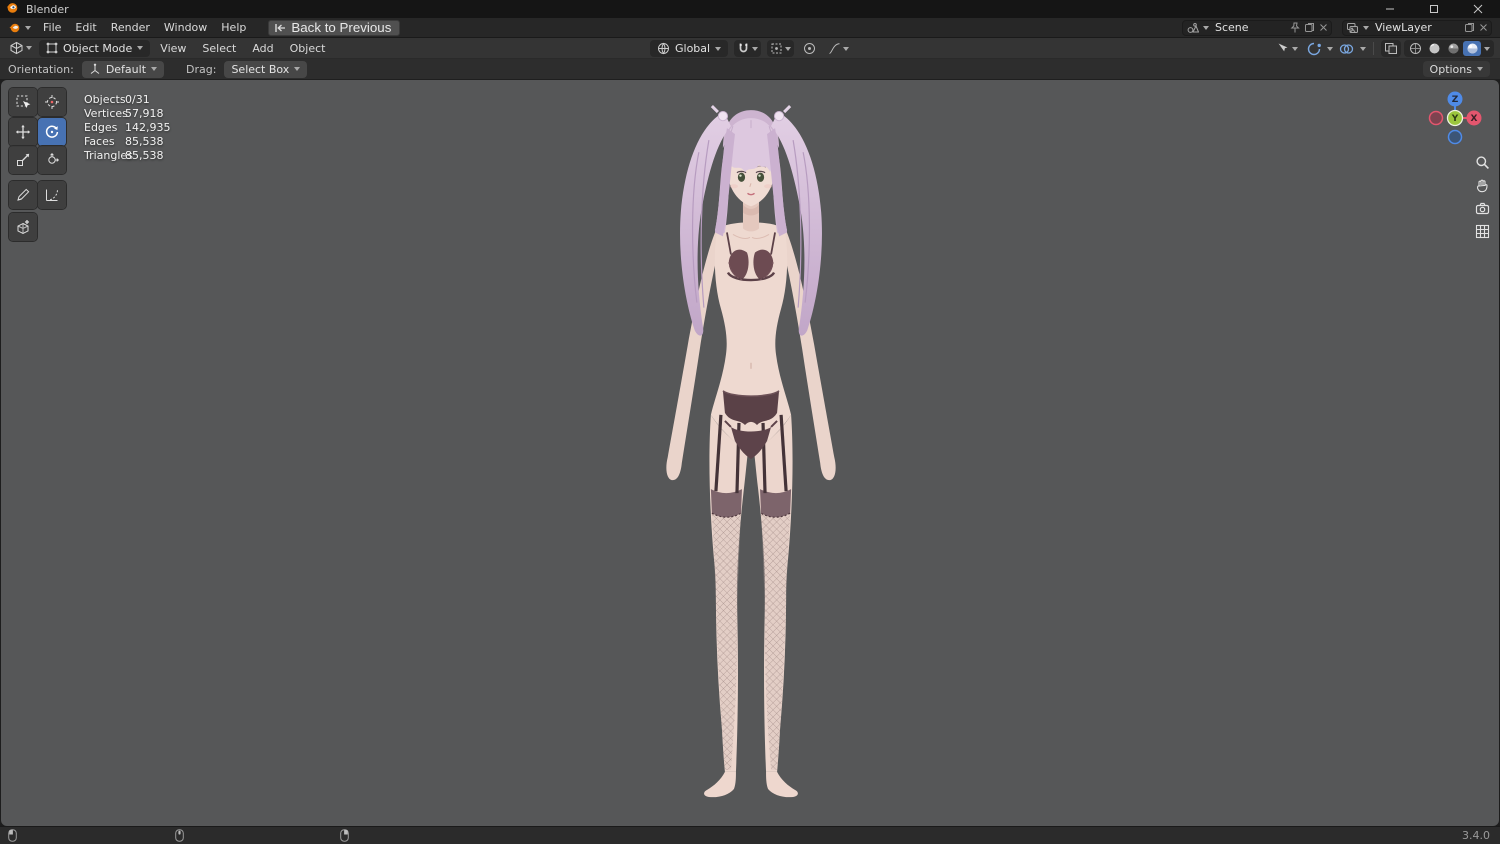 Image resolution: width=1500 pixels, height=844 pixels. Describe the element at coordinates (47, 9) in the screenshot. I see `window-title: Blender` at that location.